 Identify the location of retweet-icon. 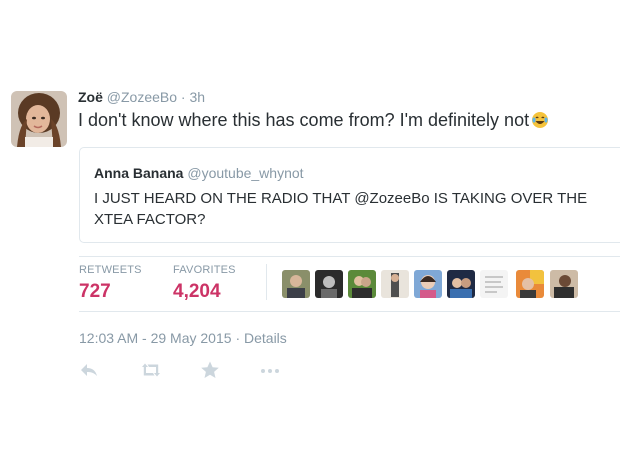
(151, 373).